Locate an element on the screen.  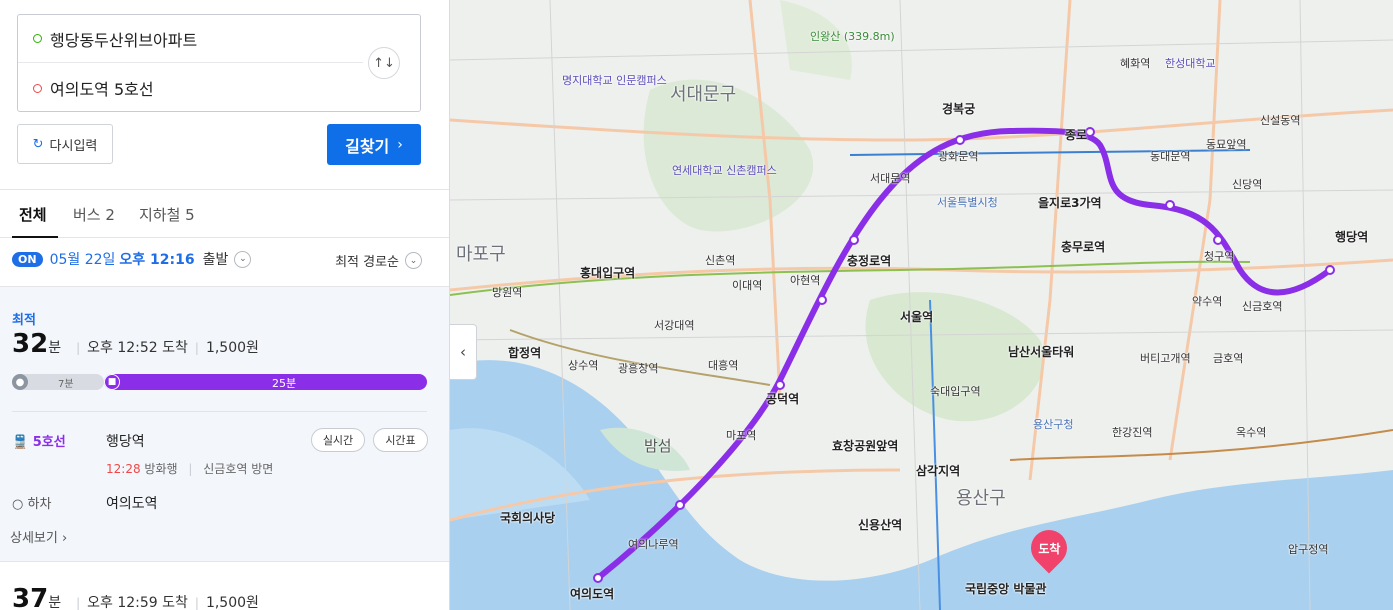
map-label-island: 밤섬 is located at coordinates (658, 446).